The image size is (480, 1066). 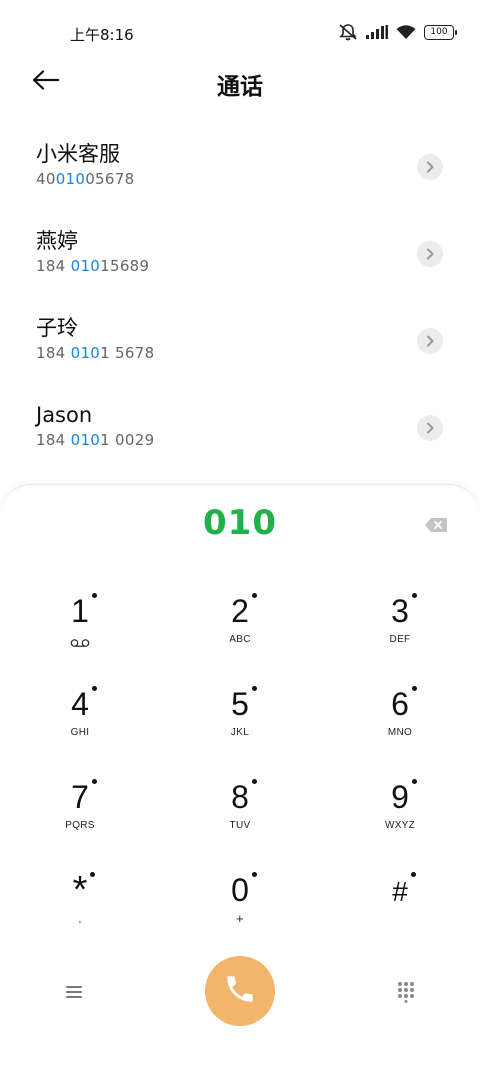 I want to click on contact-number: 184 0101 5678, so click(x=95, y=353).